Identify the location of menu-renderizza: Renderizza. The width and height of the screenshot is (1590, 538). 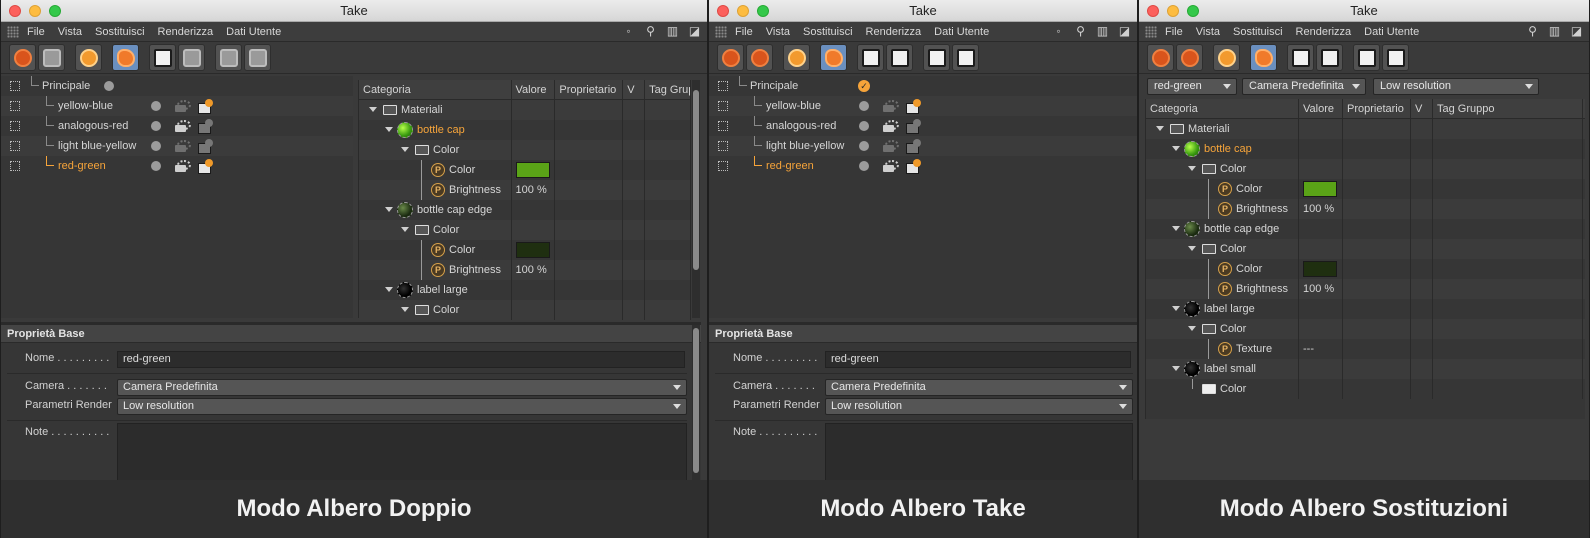
(186, 32).